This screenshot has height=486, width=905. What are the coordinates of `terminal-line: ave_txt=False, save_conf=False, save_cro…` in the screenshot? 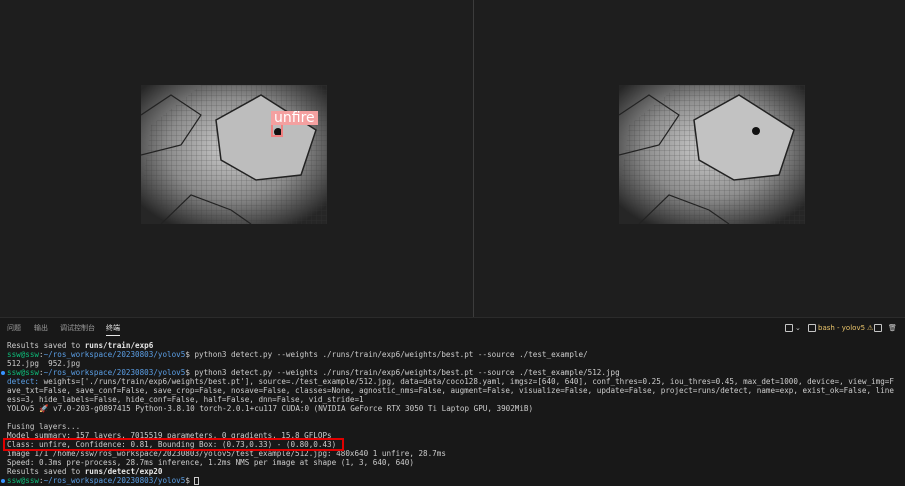 It's located at (450, 390).